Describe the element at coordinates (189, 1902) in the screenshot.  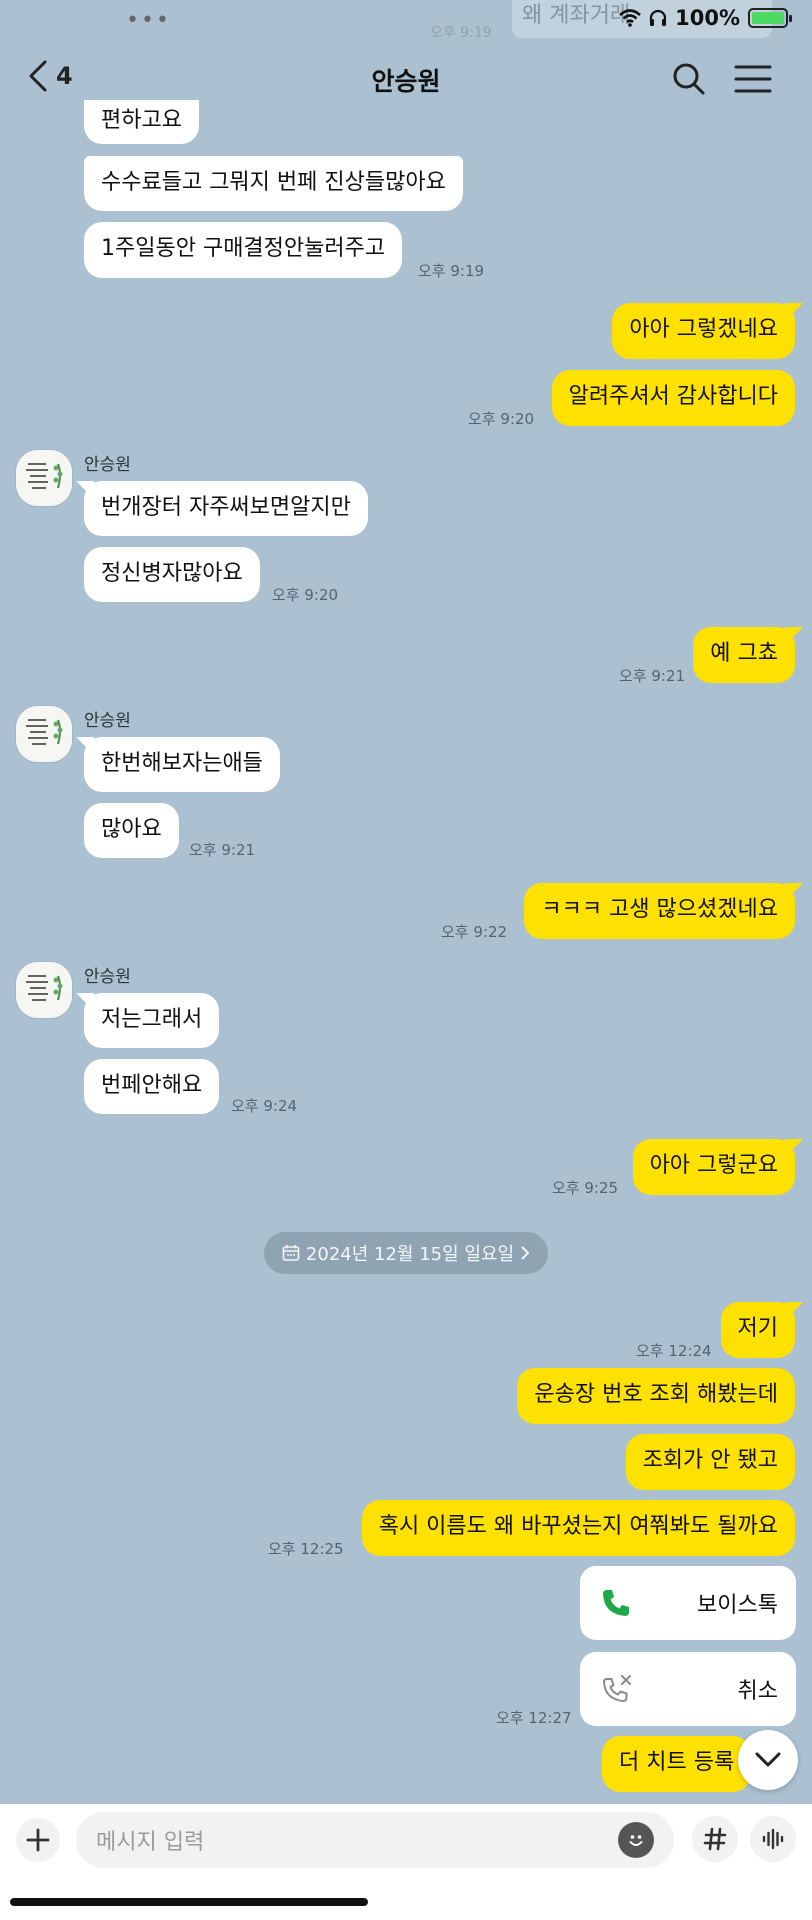
I see `home-indicator` at that location.